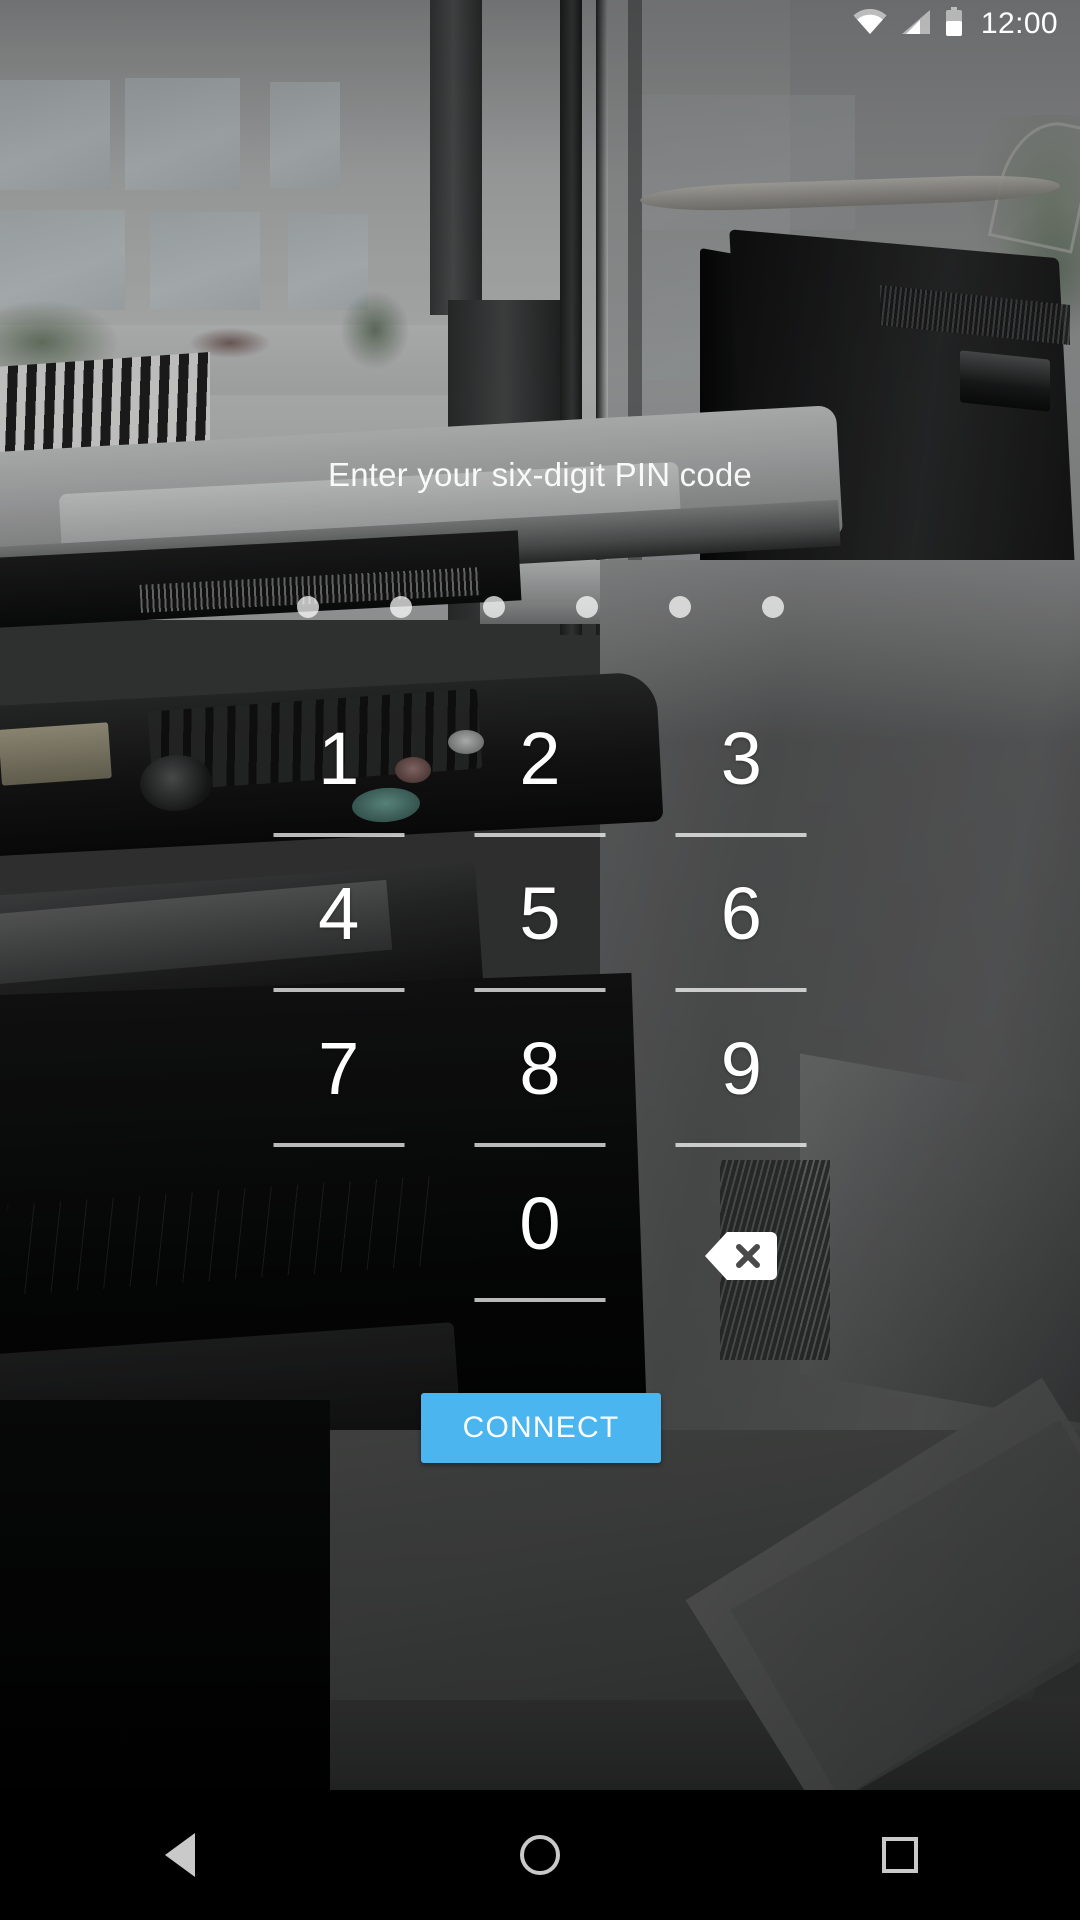 This screenshot has width=1080, height=1920. I want to click on key-6: 6, so click(741, 948).